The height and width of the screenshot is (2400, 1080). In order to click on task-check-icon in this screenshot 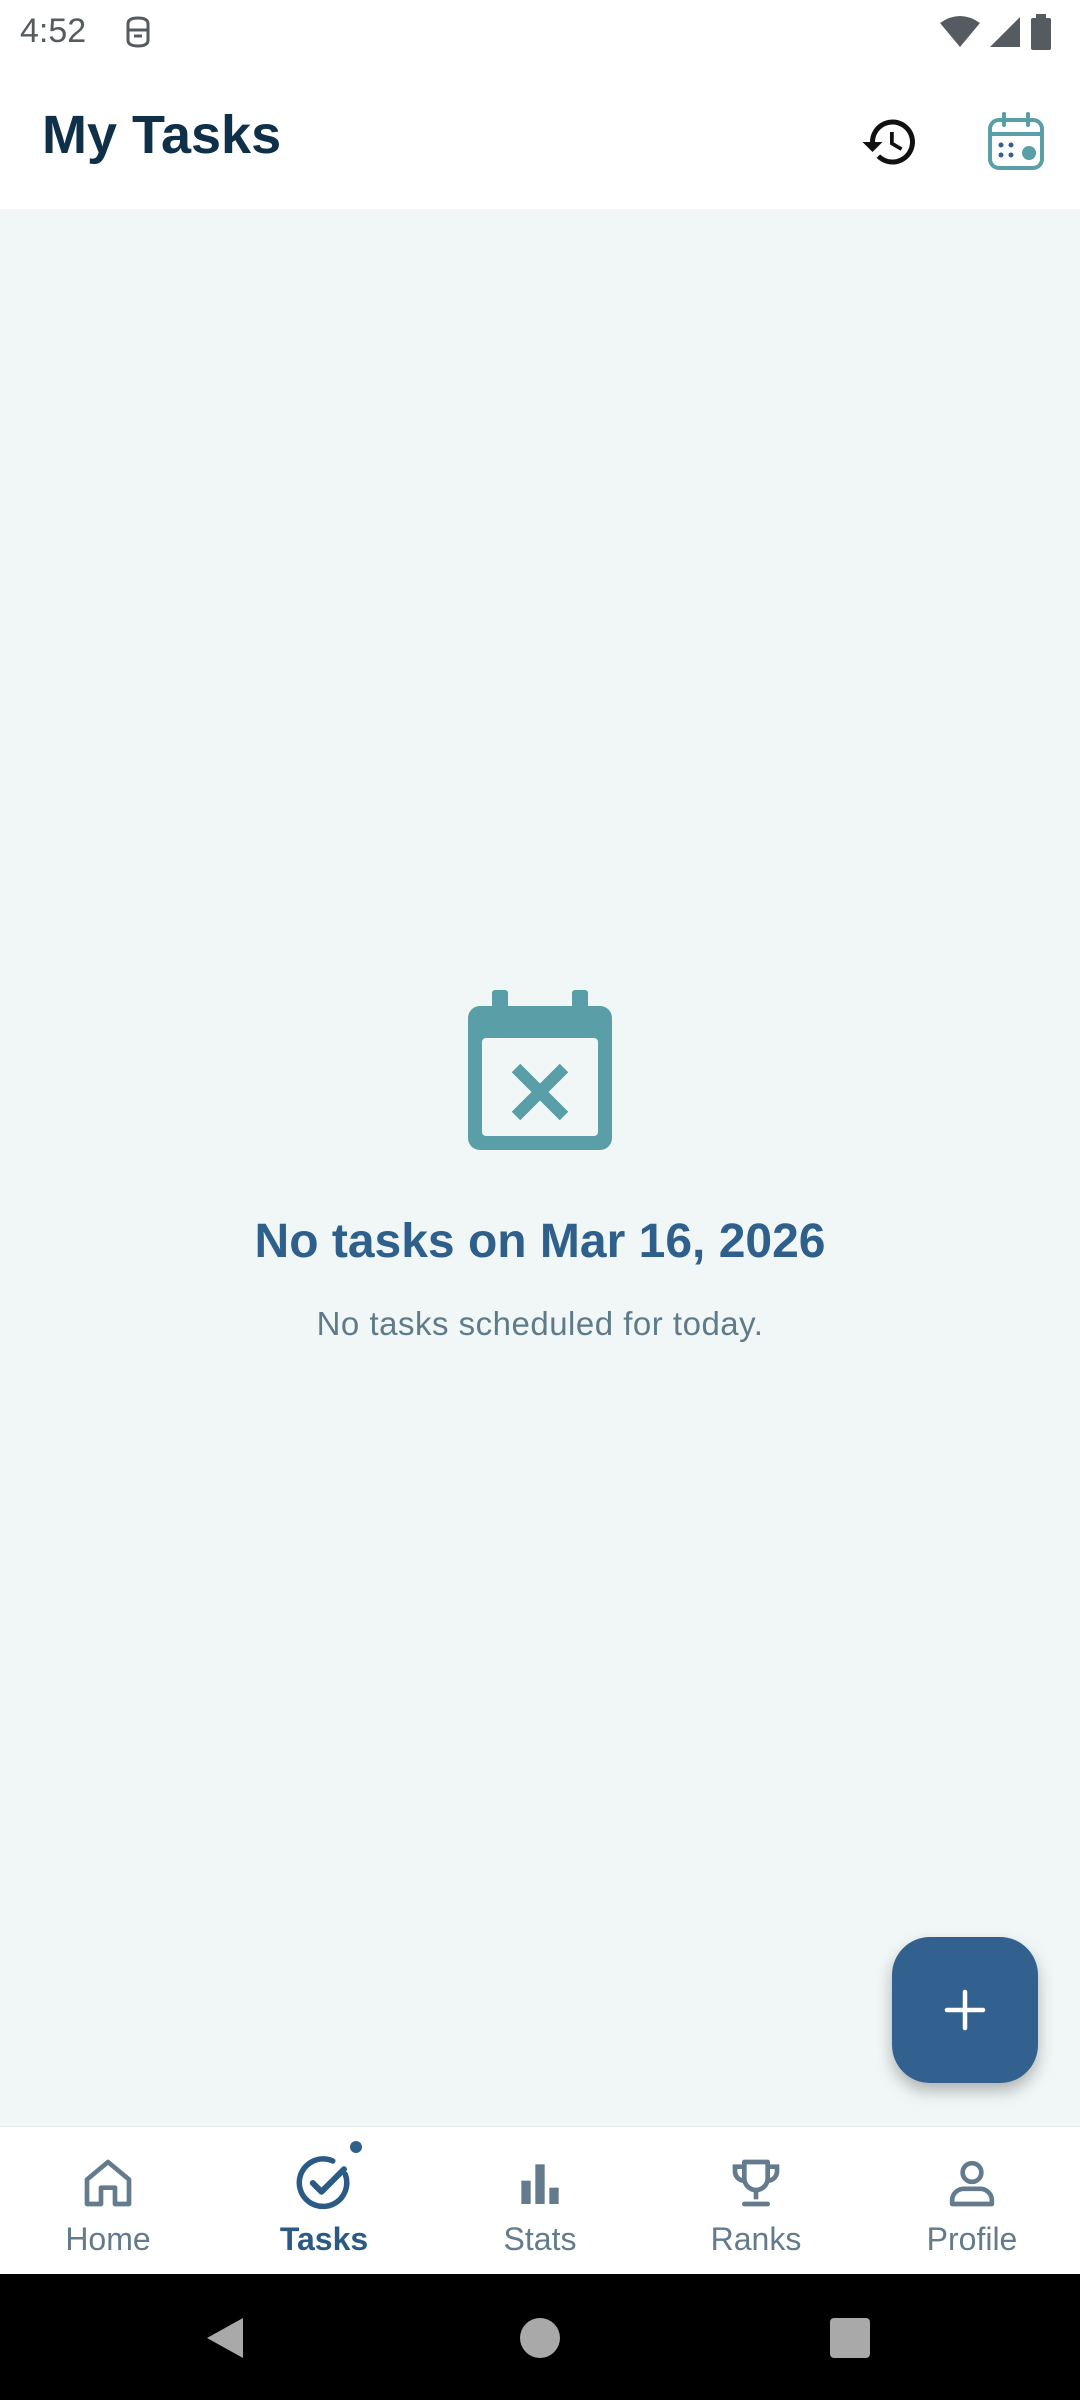, I will do `click(323, 2183)`.